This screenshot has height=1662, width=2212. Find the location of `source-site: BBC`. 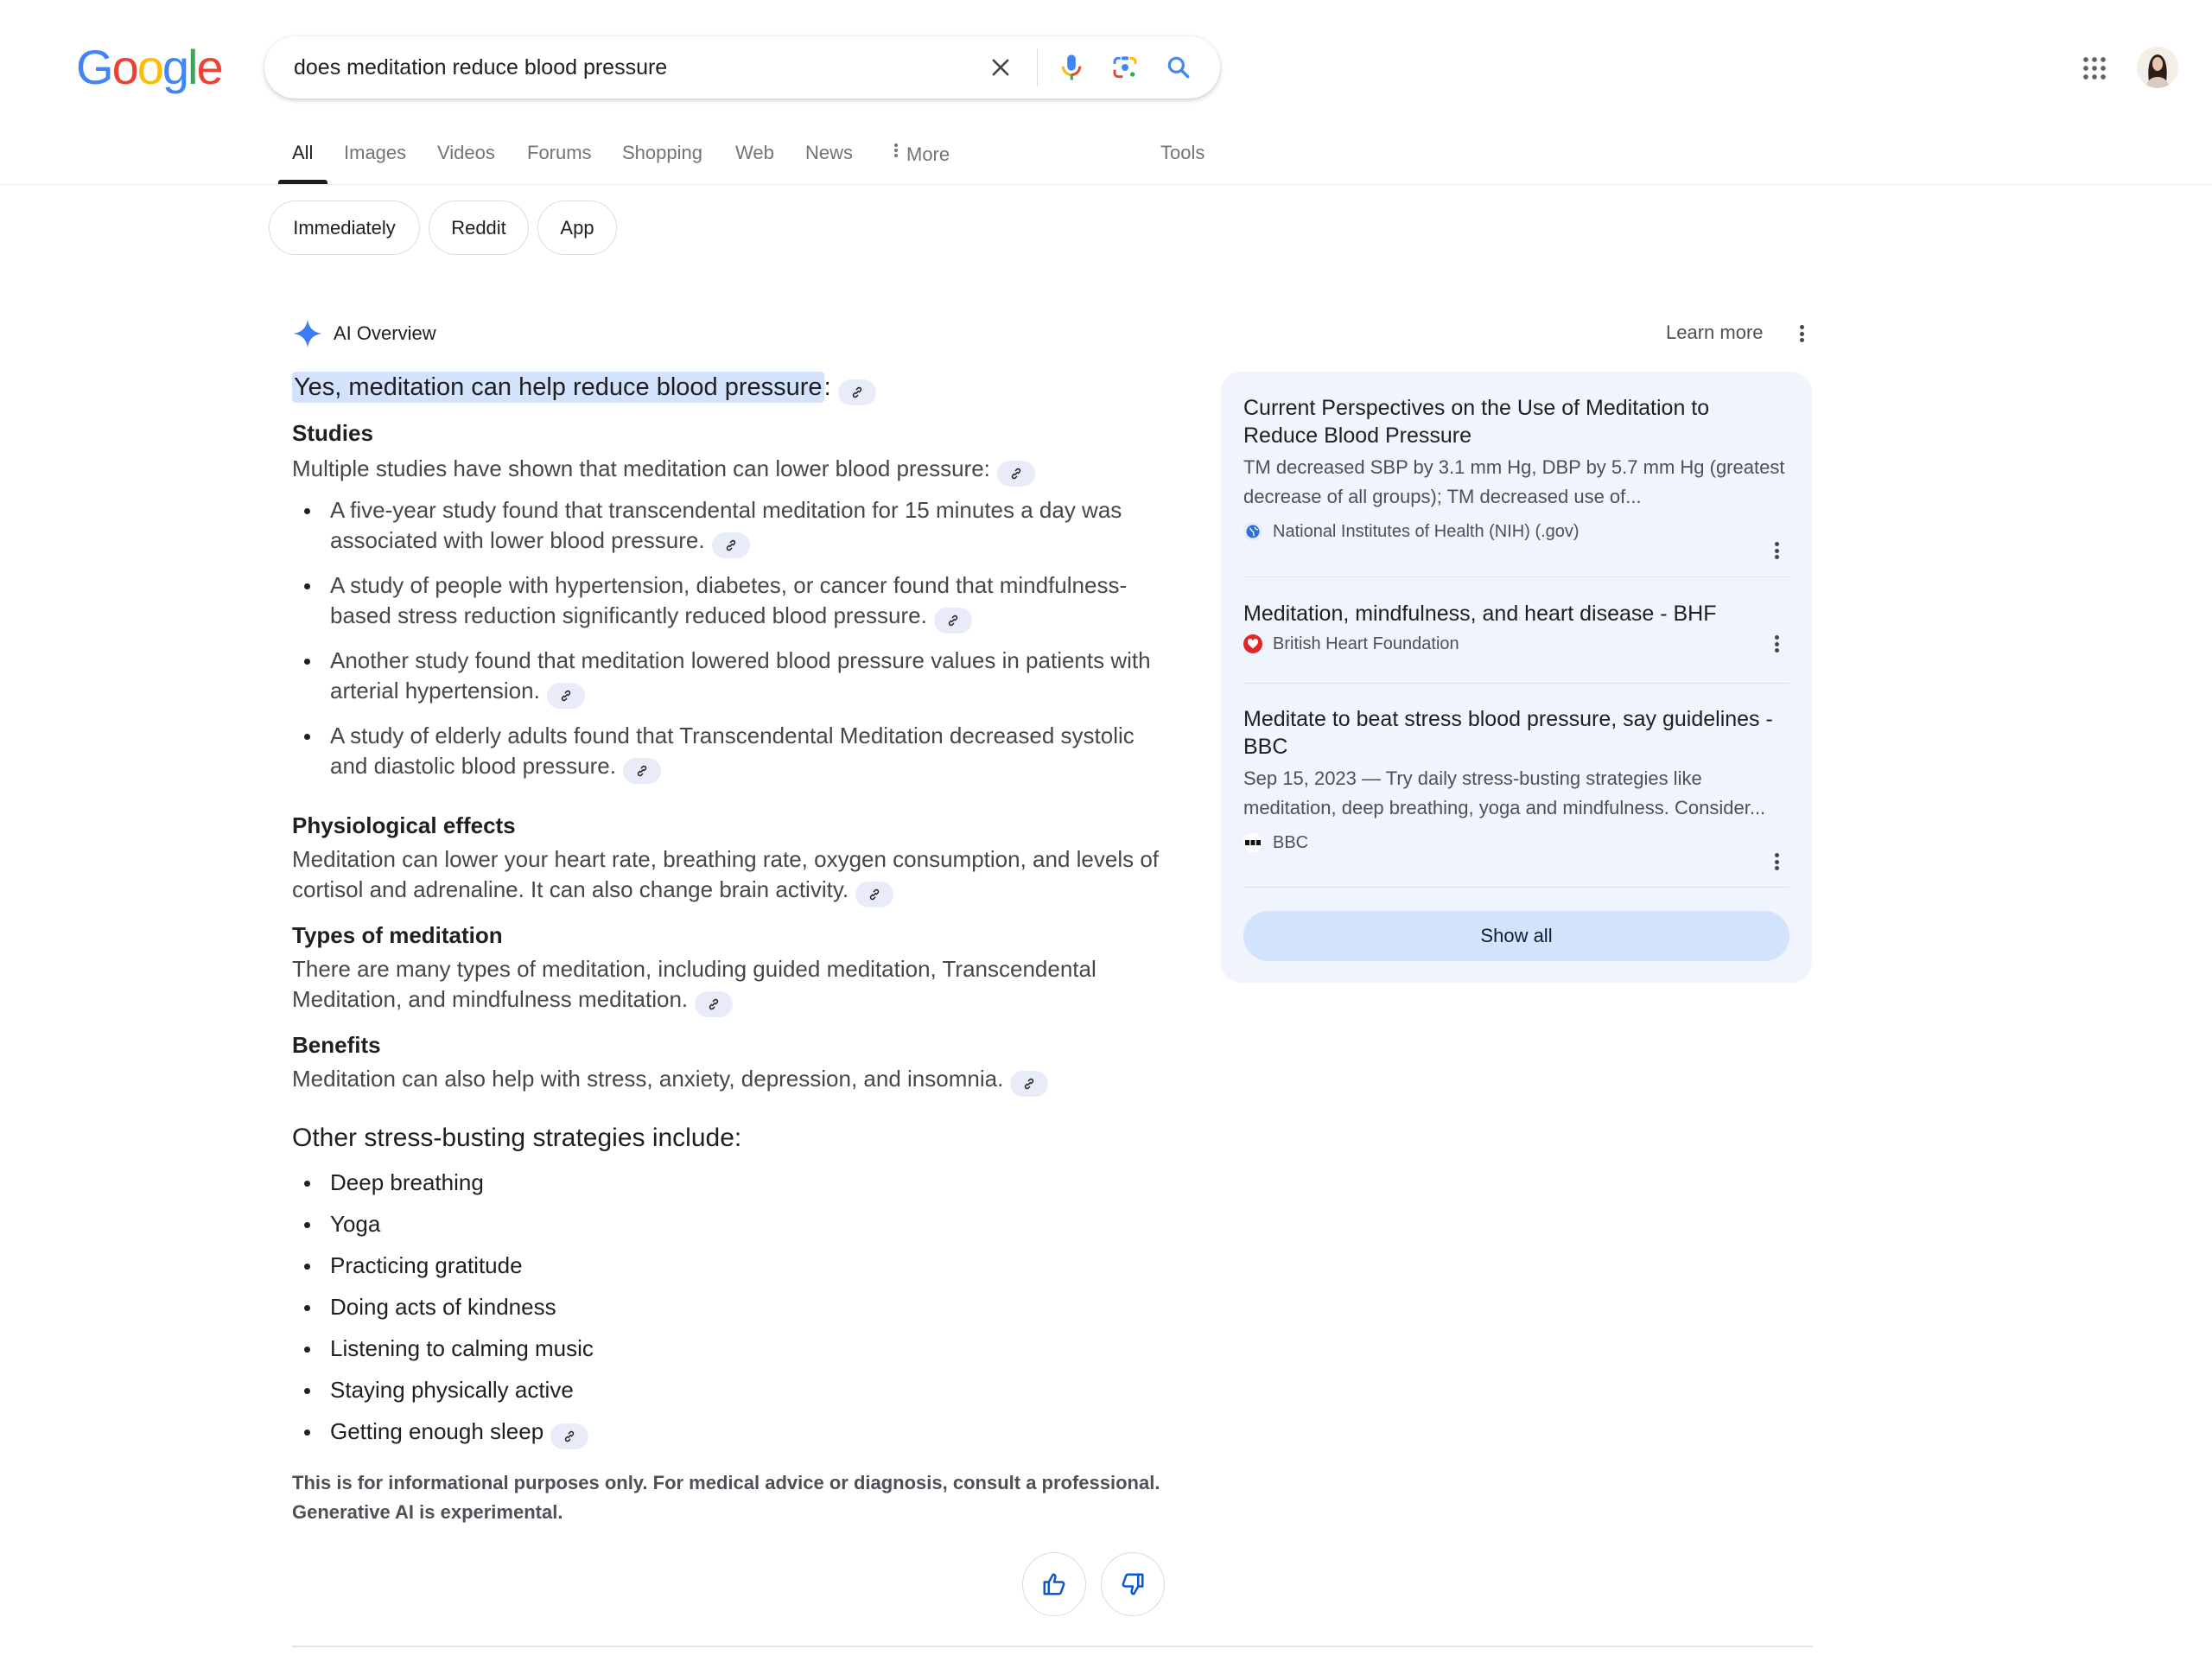

source-site: BBC is located at coordinates (1516, 843).